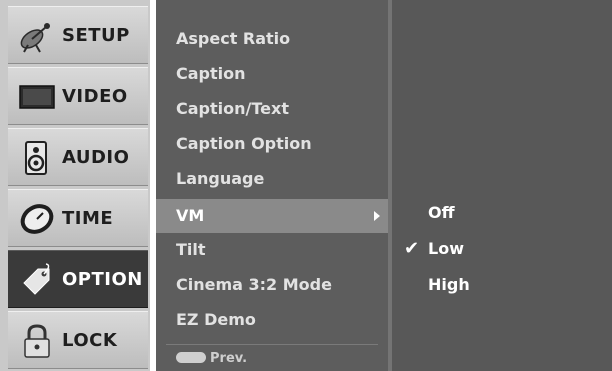 The image size is (612, 371). Describe the element at coordinates (37, 97) in the screenshot. I see `monitor-icon` at that location.